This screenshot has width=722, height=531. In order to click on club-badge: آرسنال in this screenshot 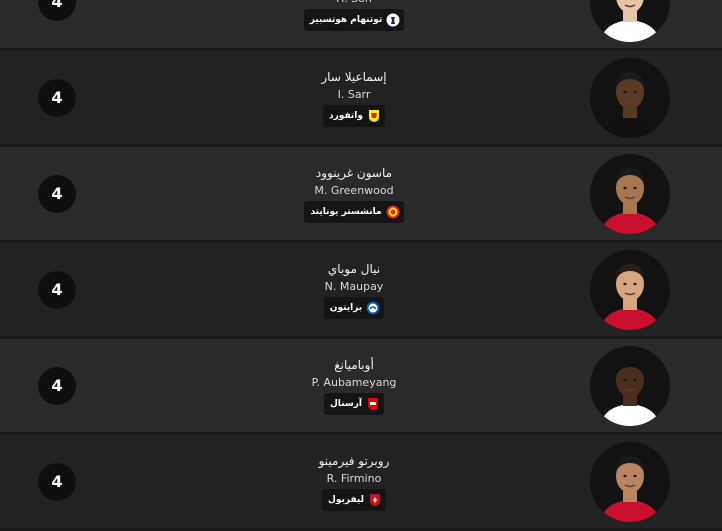, I will do `click(354, 403)`.